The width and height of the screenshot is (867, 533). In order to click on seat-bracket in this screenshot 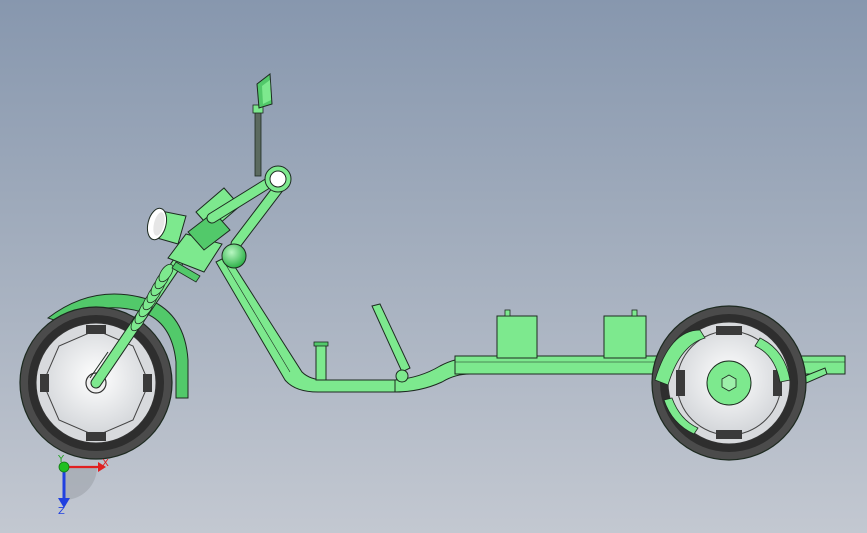, I will do `click(391, 338)`.